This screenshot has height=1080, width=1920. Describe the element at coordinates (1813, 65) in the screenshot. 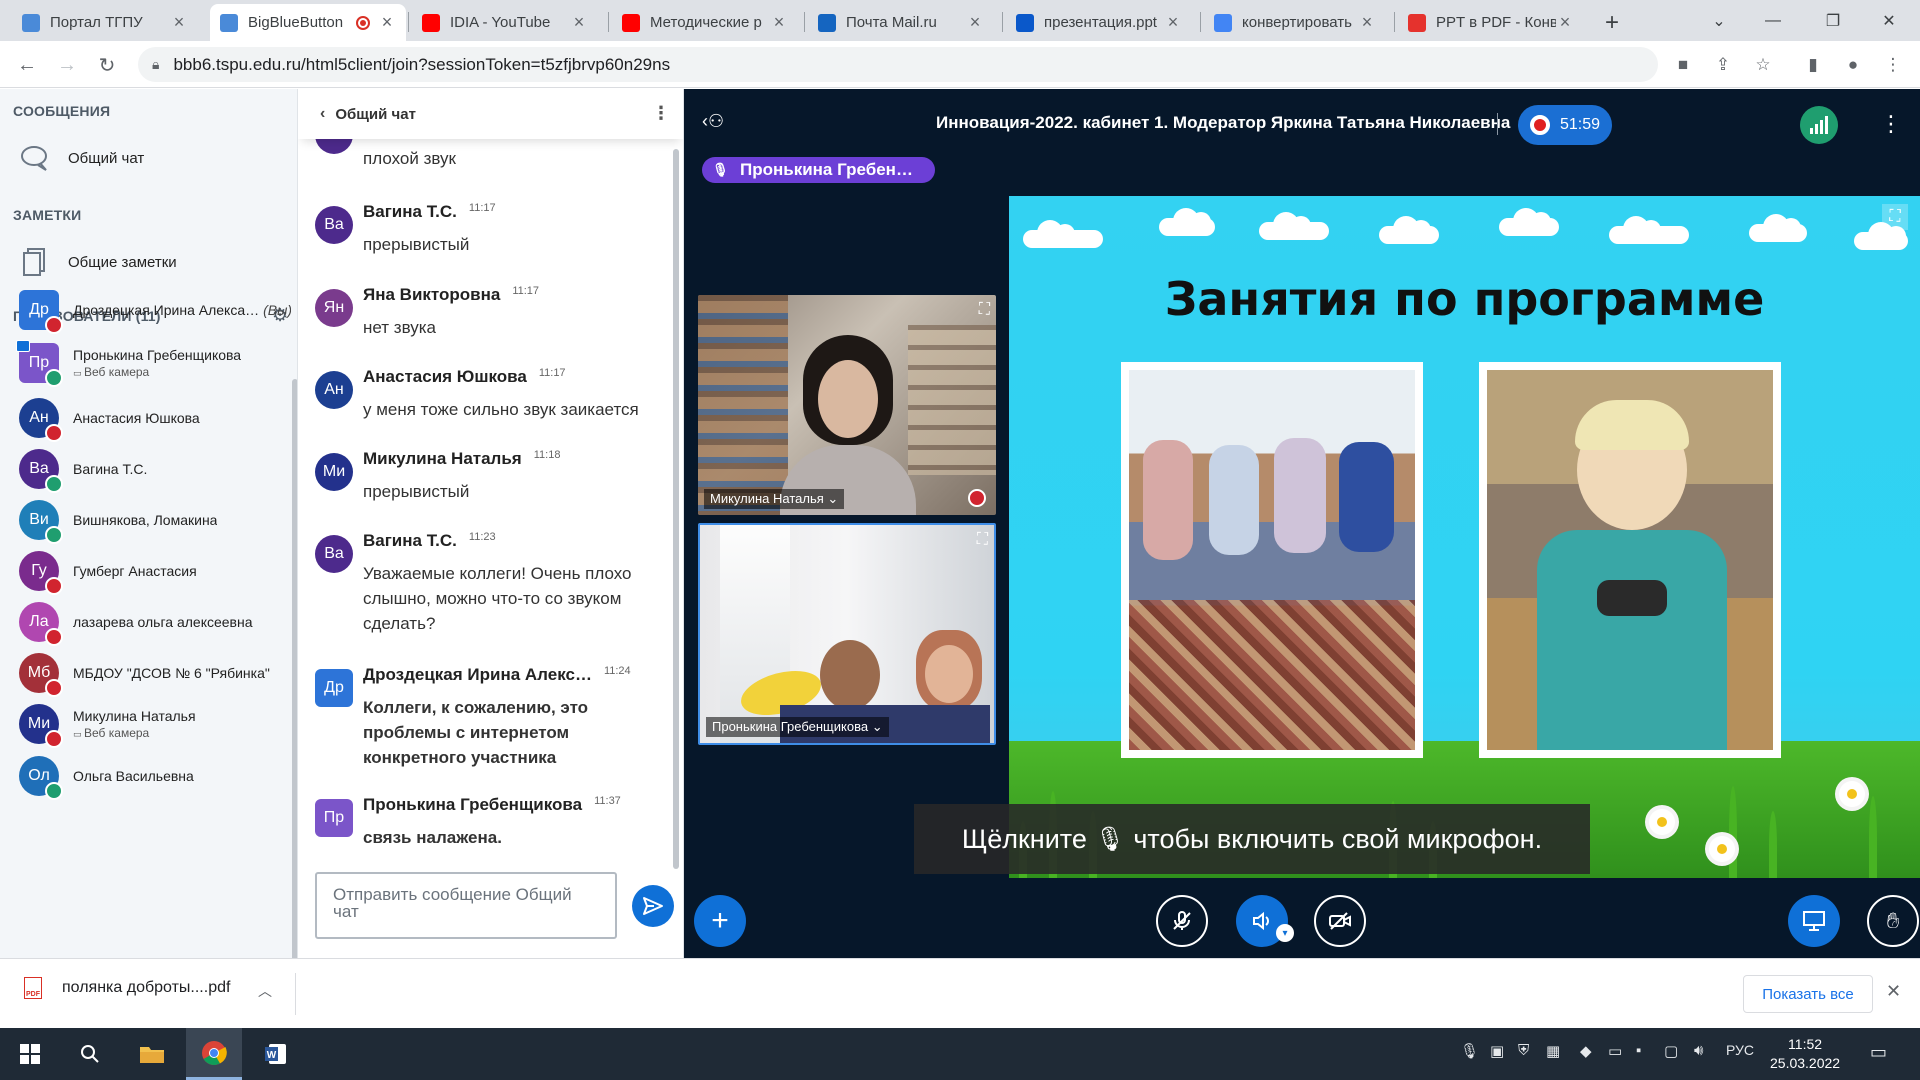

I see `side-panel-icon: ▮` at that location.